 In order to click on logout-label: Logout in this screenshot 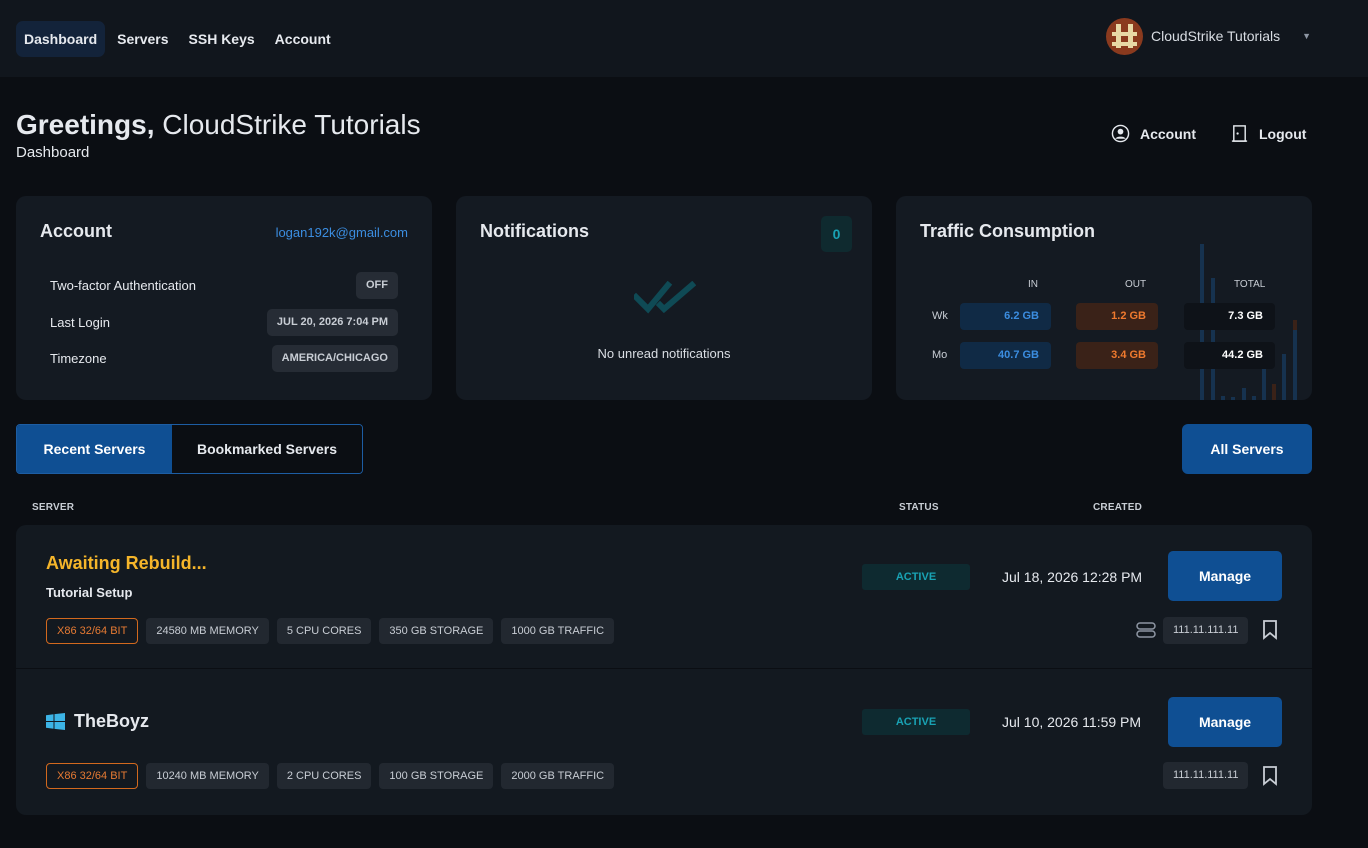, I will do `click(1283, 133)`.